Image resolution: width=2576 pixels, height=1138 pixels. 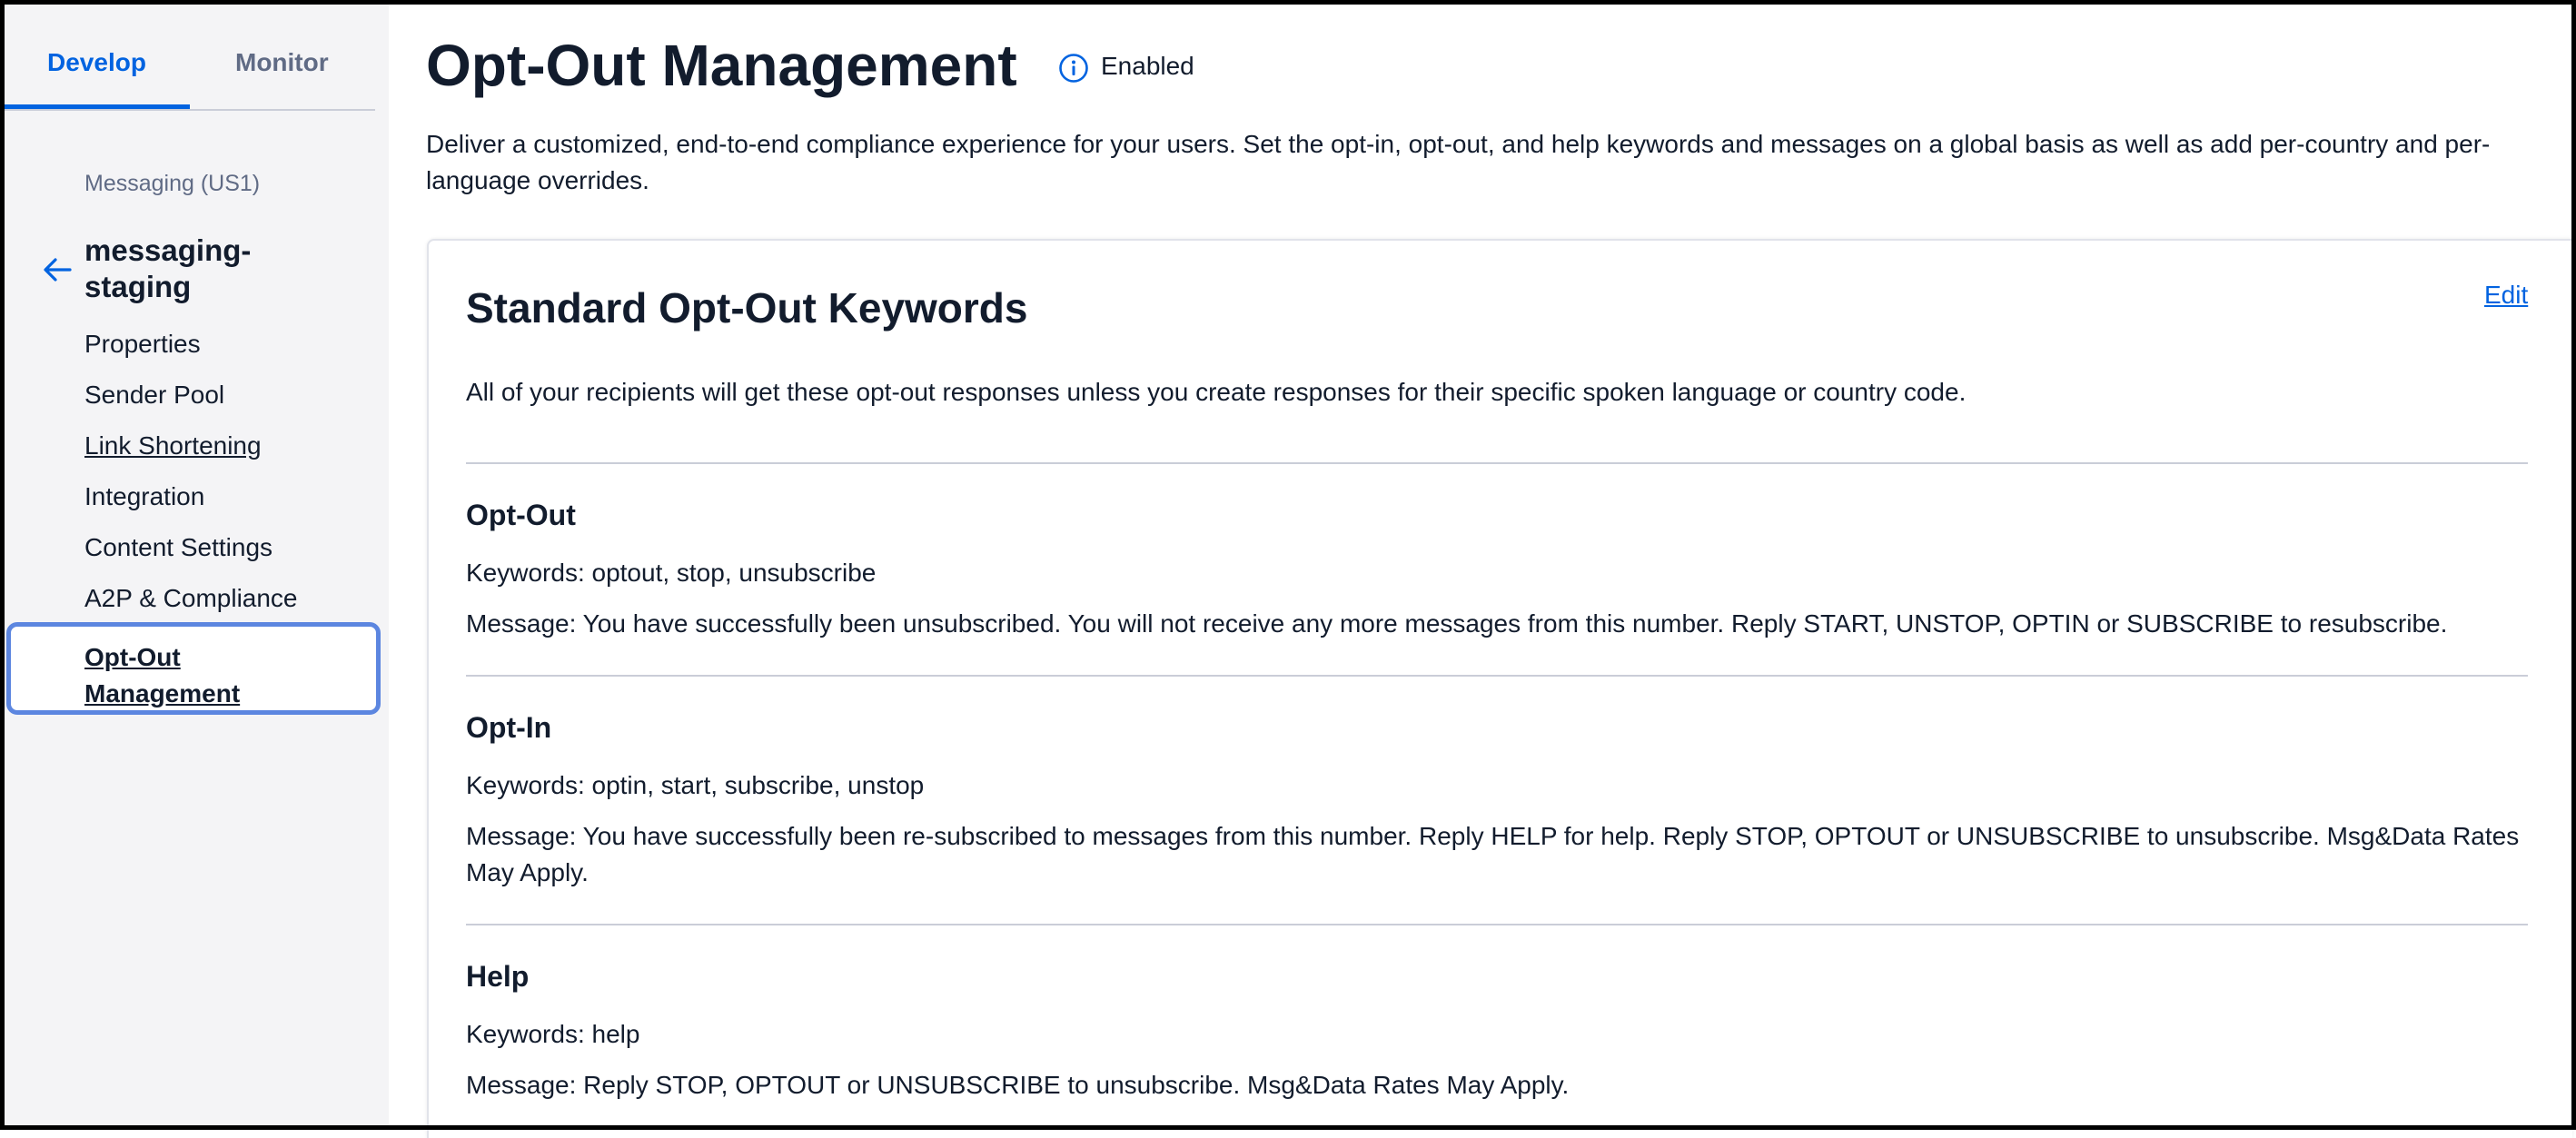 What do you see at coordinates (671, 573) in the screenshot?
I see `section-keywords-opt-out: Keywords: optout, stop, unsubscribe` at bounding box center [671, 573].